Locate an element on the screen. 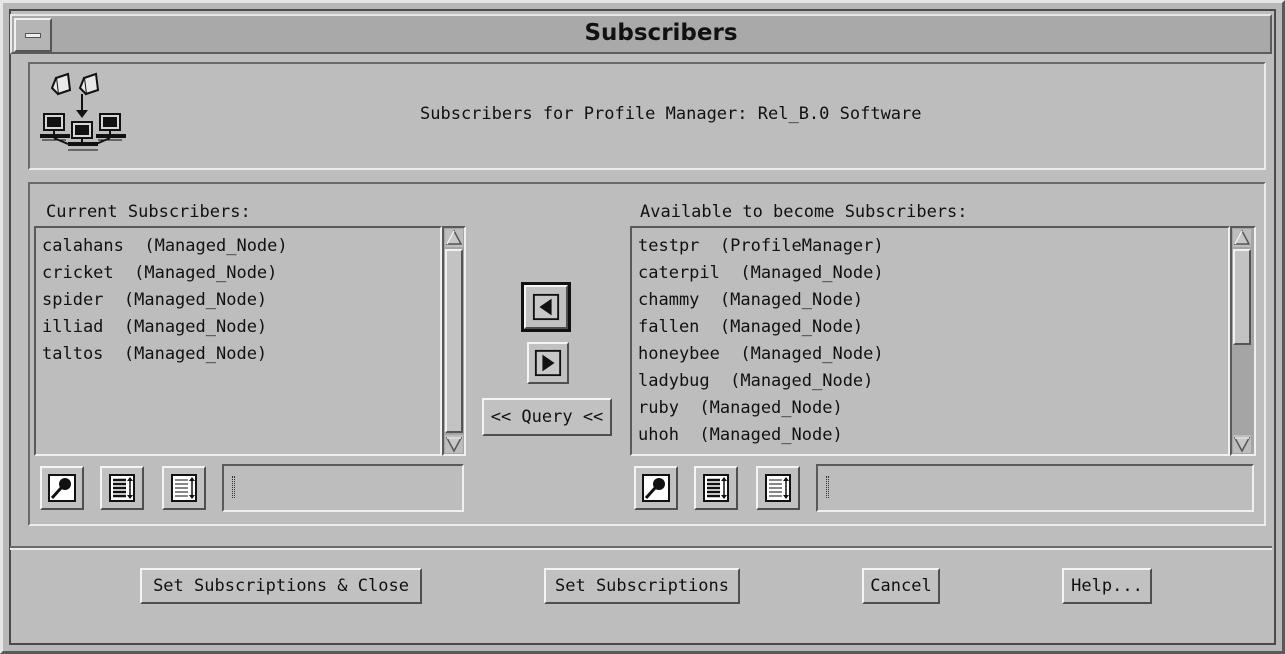 This screenshot has height=654, width=1285. list-item: uhoh (Managed_Node) is located at coordinates (740, 435).